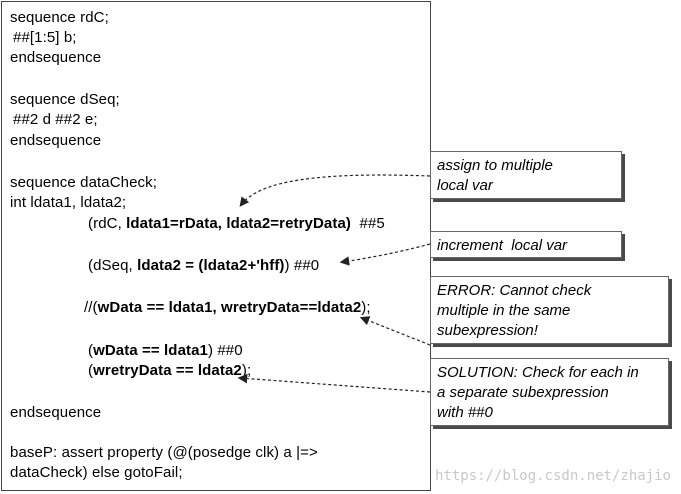 Image resolution: width=681 pixels, height=494 pixels. What do you see at coordinates (68, 202) in the screenshot?
I see `code-line-int-decl: int ldata1, ldata2;` at bounding box center [68, 202].